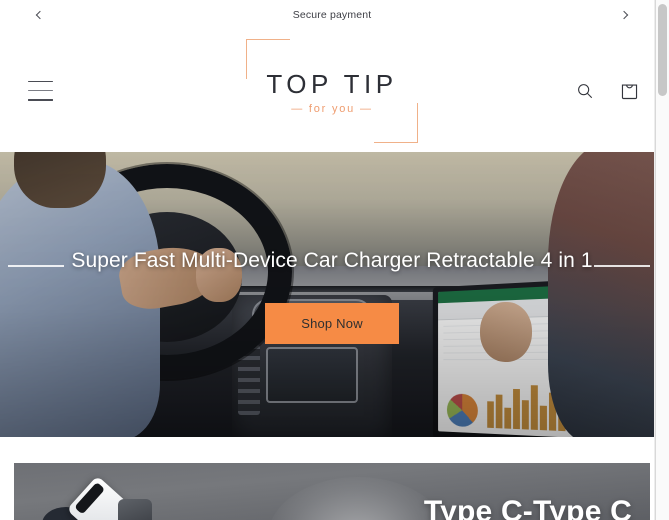  I want to click on menu-button, so click(41, 90).